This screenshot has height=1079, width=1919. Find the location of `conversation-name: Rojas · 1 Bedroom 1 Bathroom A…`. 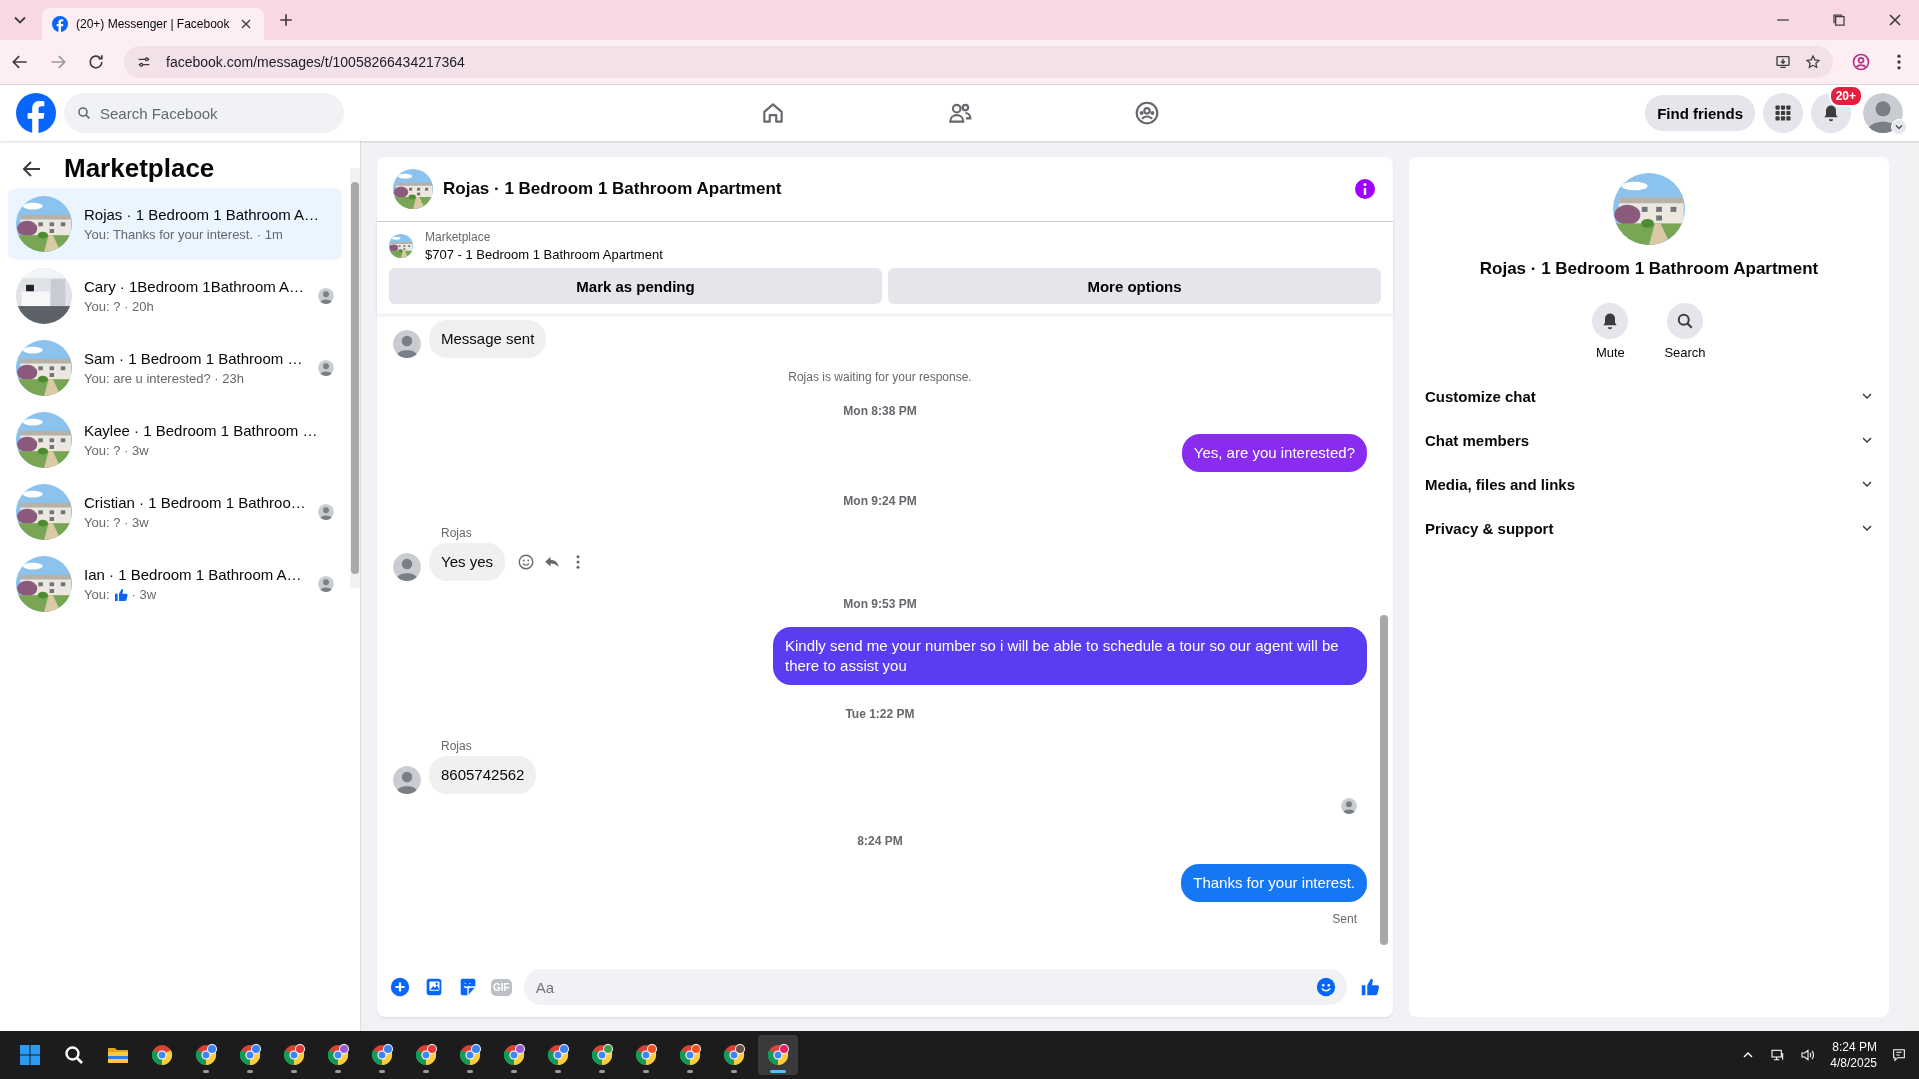

conversation-name: Rojas · 1 Bedroom 1 Bathroom A… is located at coordinates (202, 214).